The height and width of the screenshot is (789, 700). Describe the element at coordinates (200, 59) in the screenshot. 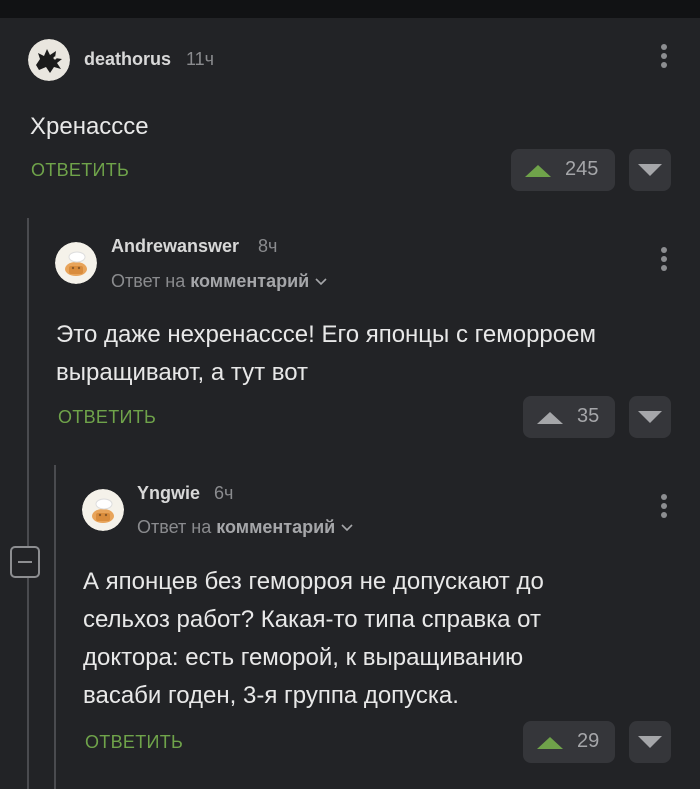

I see `comment-time: 11ч` at that location.